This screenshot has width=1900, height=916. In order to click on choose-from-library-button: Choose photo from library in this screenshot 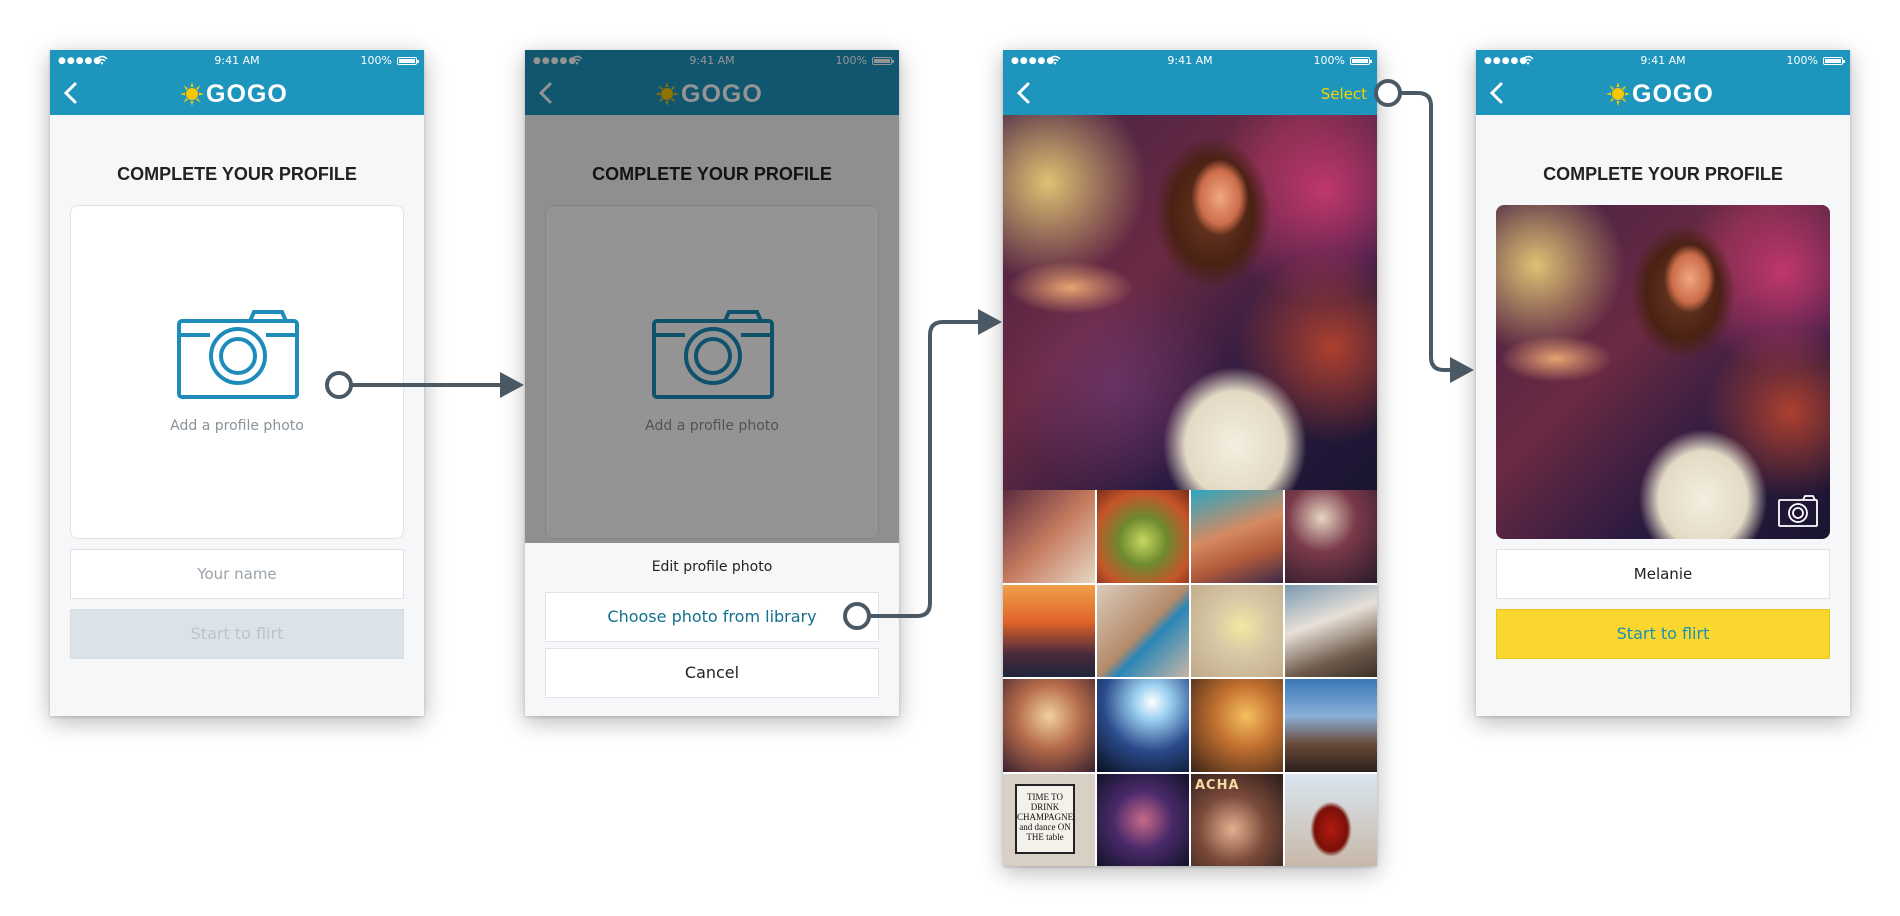, I will do `click(712, 617)`.